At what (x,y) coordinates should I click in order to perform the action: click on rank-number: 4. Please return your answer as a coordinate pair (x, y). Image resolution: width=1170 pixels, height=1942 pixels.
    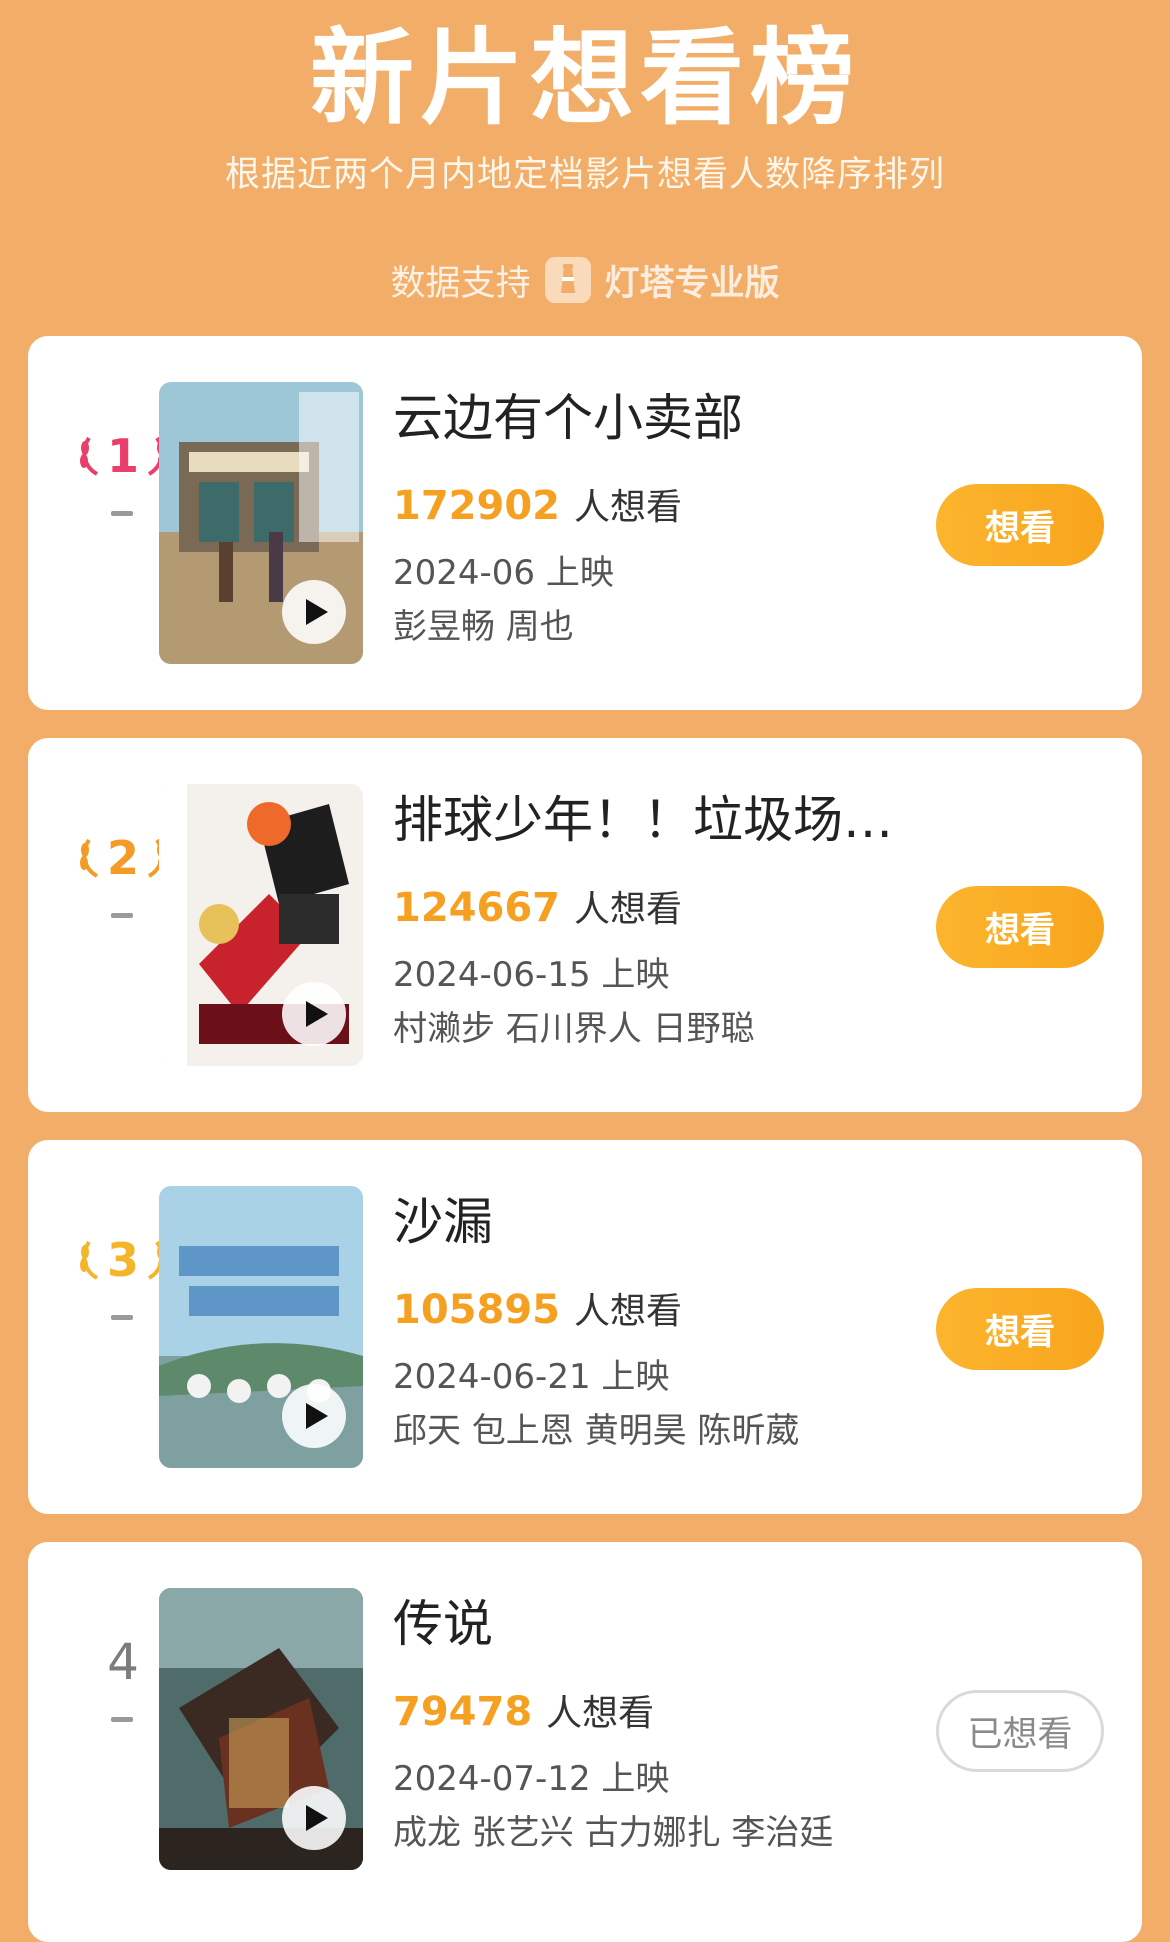
    Looking at the image, I should click on (123, 1662).